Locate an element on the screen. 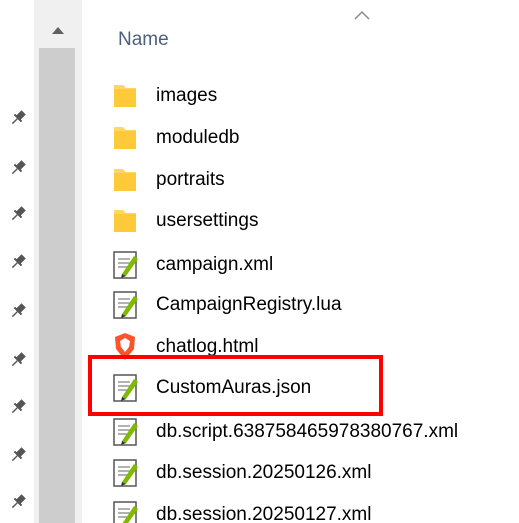 The width and height of the screenshot is (519, 523). file-name: usersettings is located at coordinates (207, 220).